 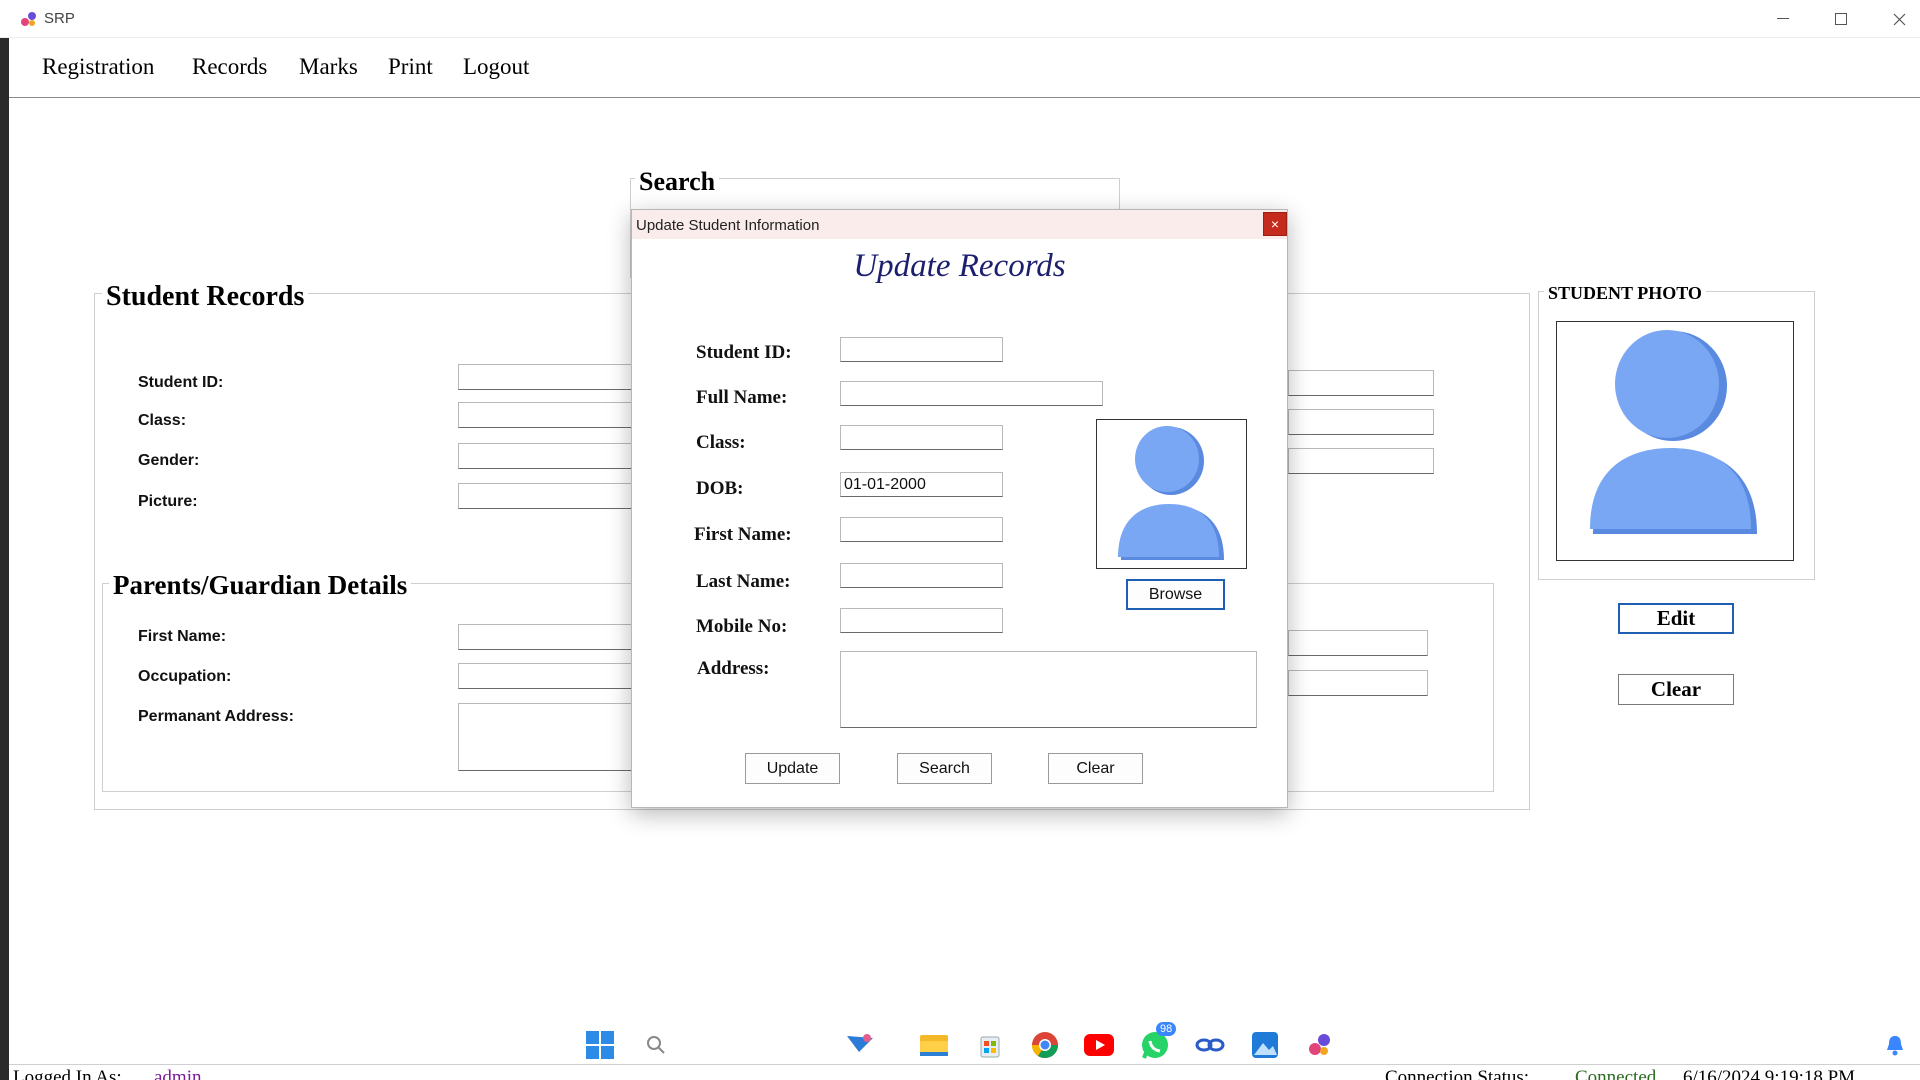 What do you see at coordinates (1783, 19) in the screenshot?
I see `minimize-icon` at bounding box center [1783, 19].